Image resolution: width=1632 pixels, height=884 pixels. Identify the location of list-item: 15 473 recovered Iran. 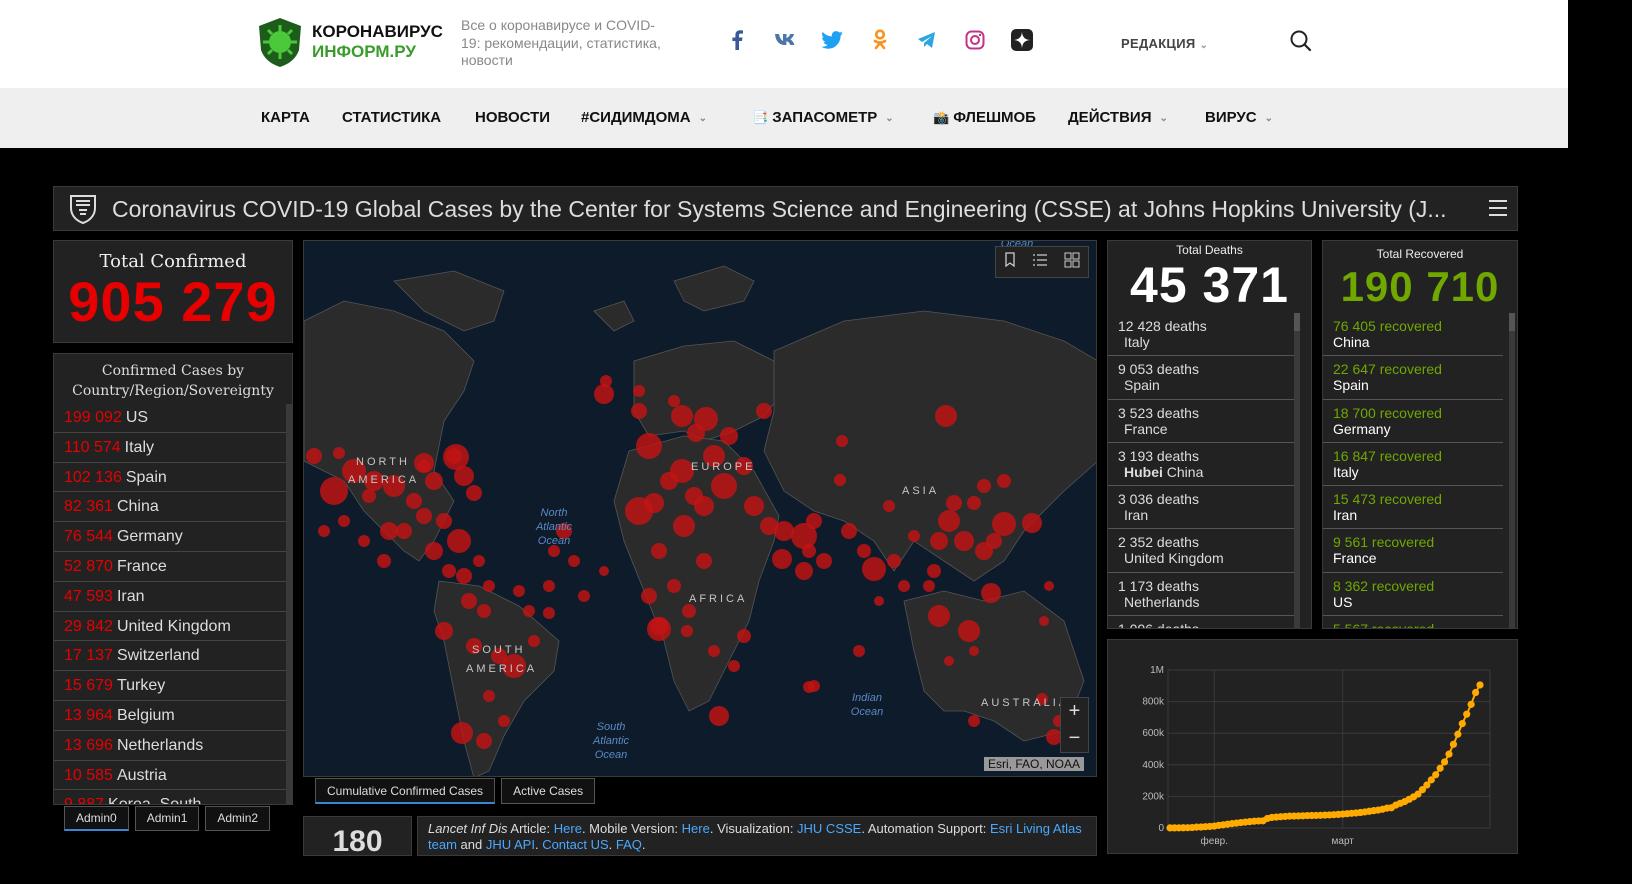
(1413, 508).